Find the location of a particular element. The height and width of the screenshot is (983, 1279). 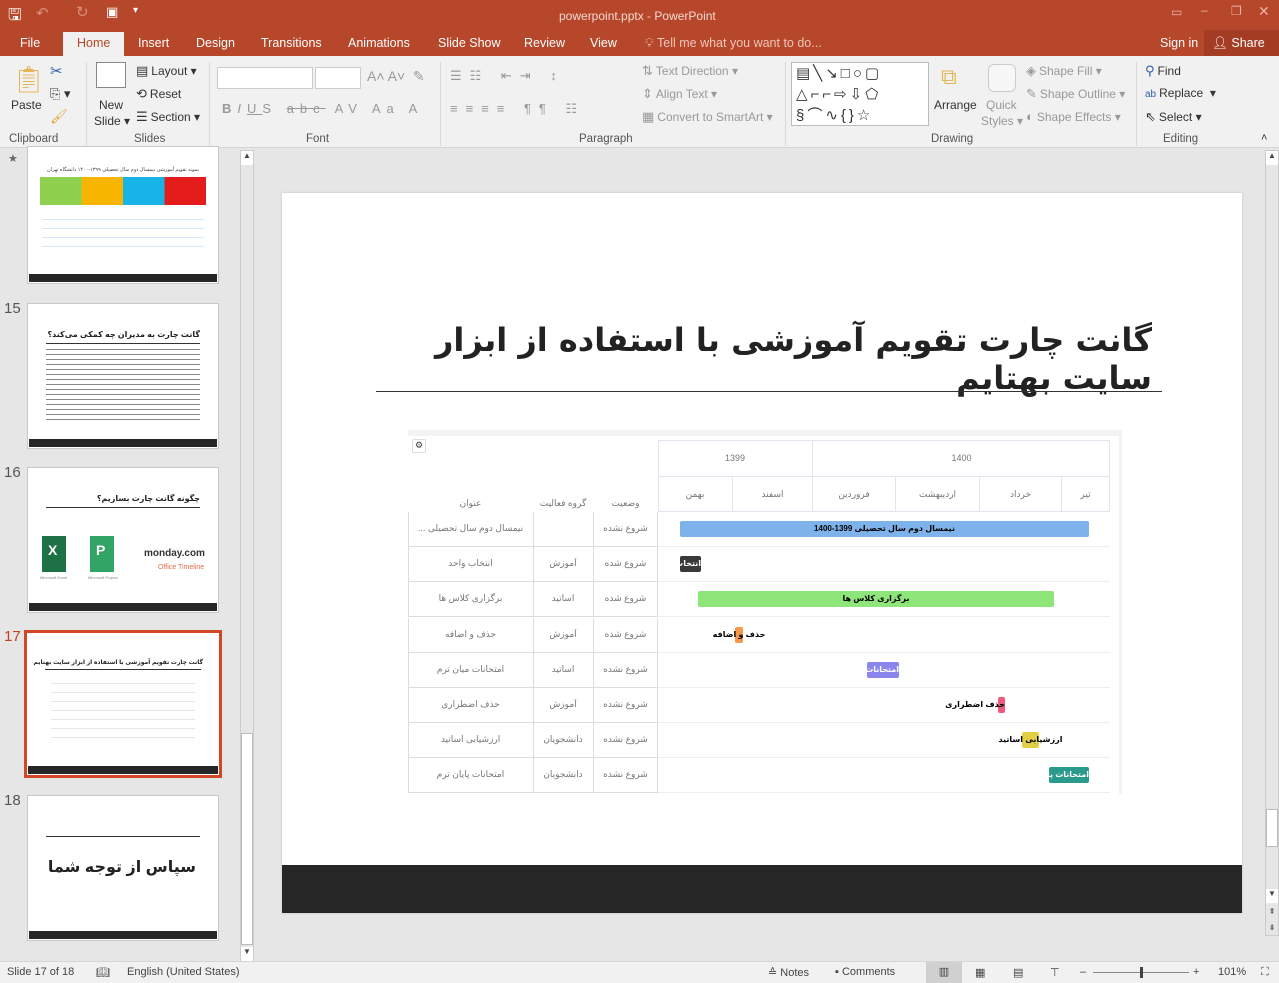

table-row: انتخاب واحد آموزش شروع شده انتخاب واحد is located at coordinates (759, 565).